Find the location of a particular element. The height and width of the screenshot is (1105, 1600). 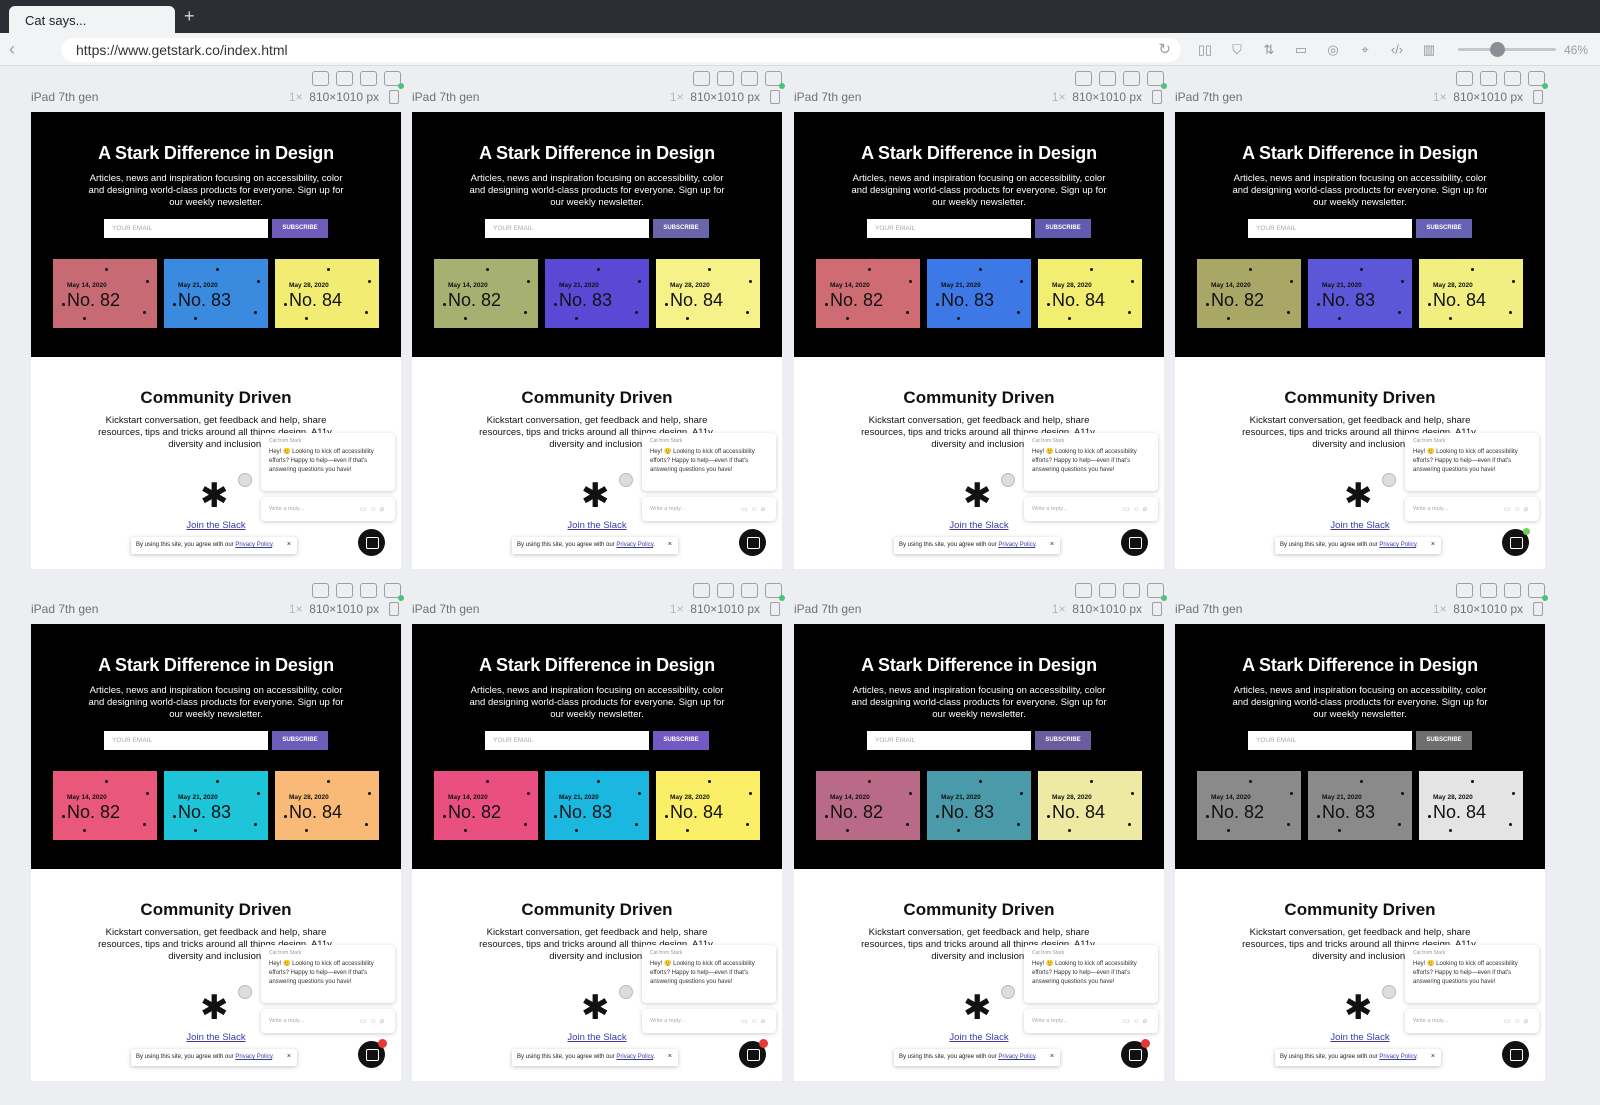

zoom-slider is located at coordinates (1507, 49).